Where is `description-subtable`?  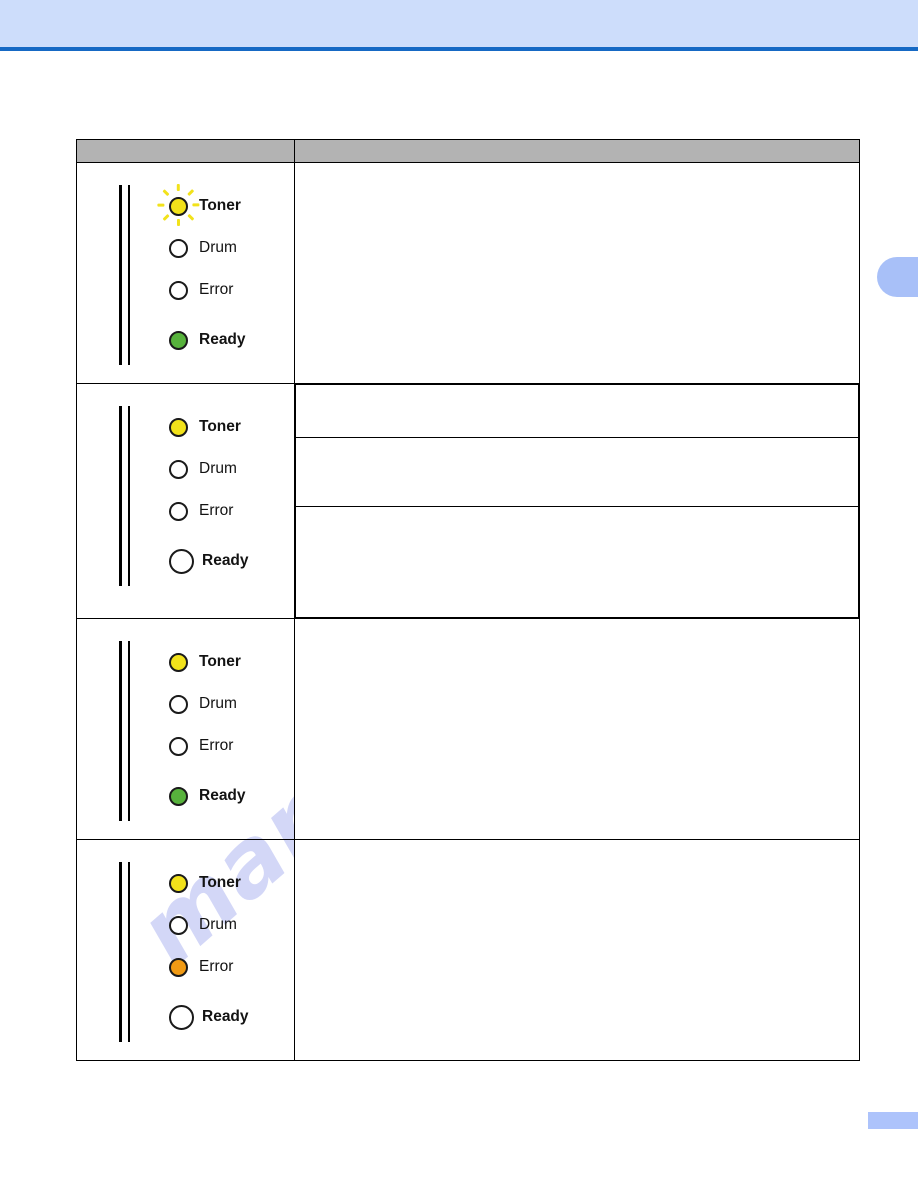 description-subtable is located at coordinates (577, 501).